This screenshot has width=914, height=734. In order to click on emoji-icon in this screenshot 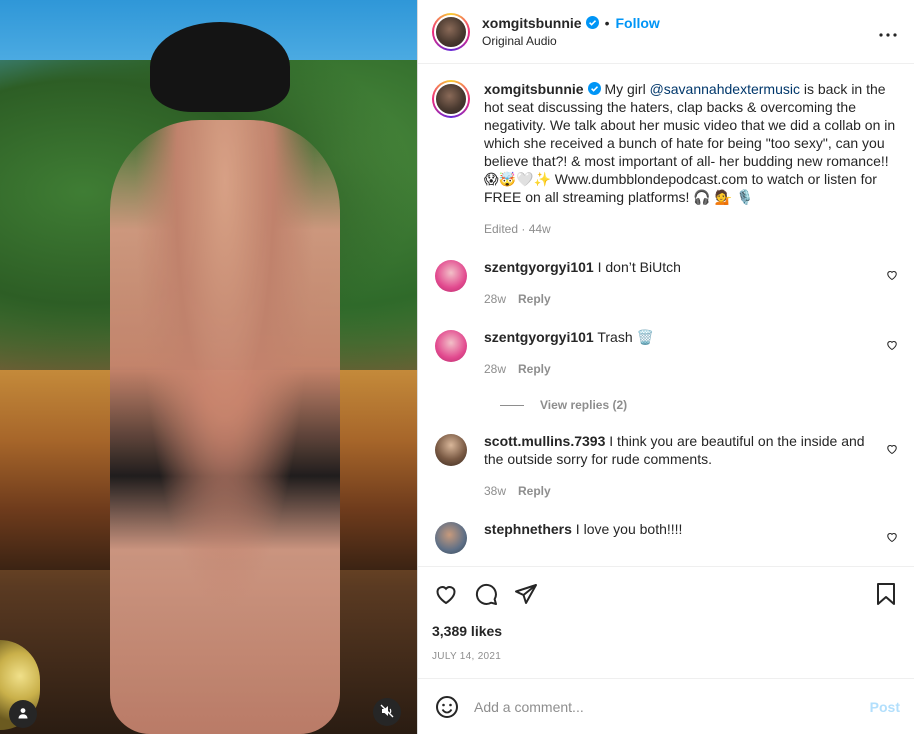, I will do `click(447, 707)`.